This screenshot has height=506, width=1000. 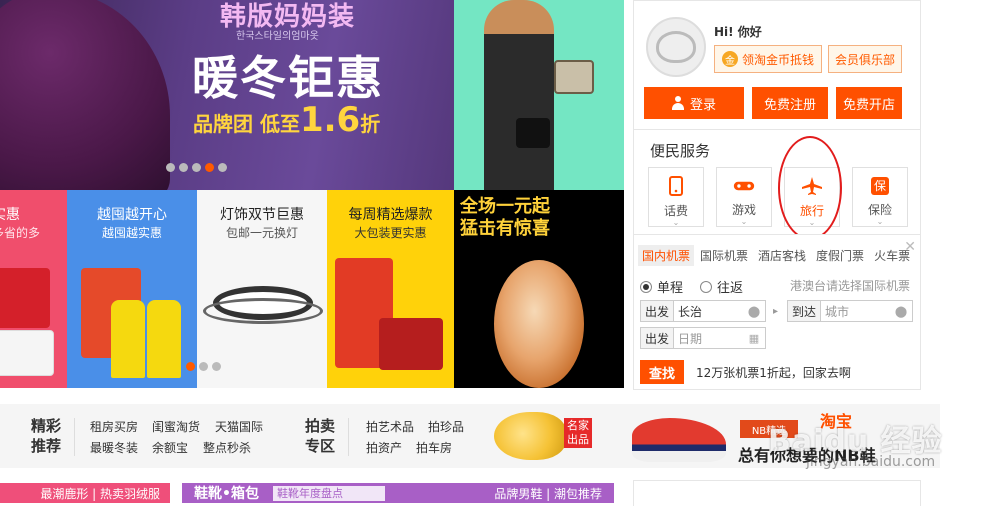 I want to click on phone-icon, so click(x=676, y=186).